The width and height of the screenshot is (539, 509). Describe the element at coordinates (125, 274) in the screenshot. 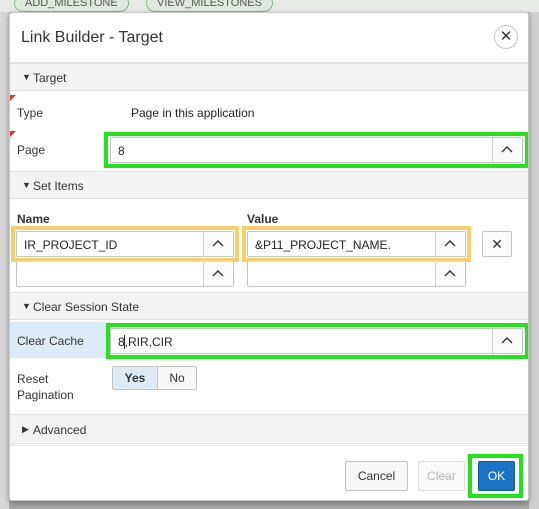

I see `item-name-field-empty` at that location.